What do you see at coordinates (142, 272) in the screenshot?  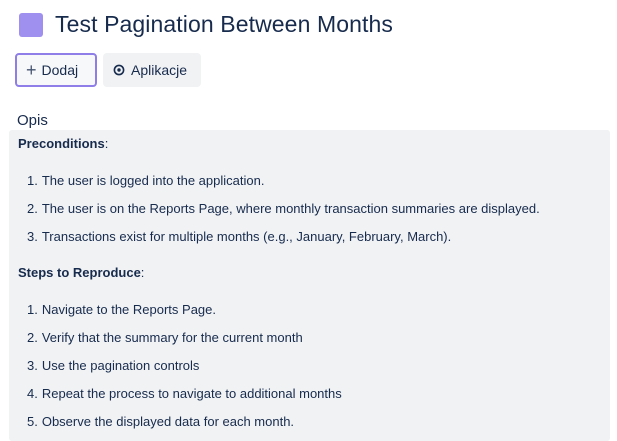 I see `steps-heading-colon: :` at bounding box center [142, 272].